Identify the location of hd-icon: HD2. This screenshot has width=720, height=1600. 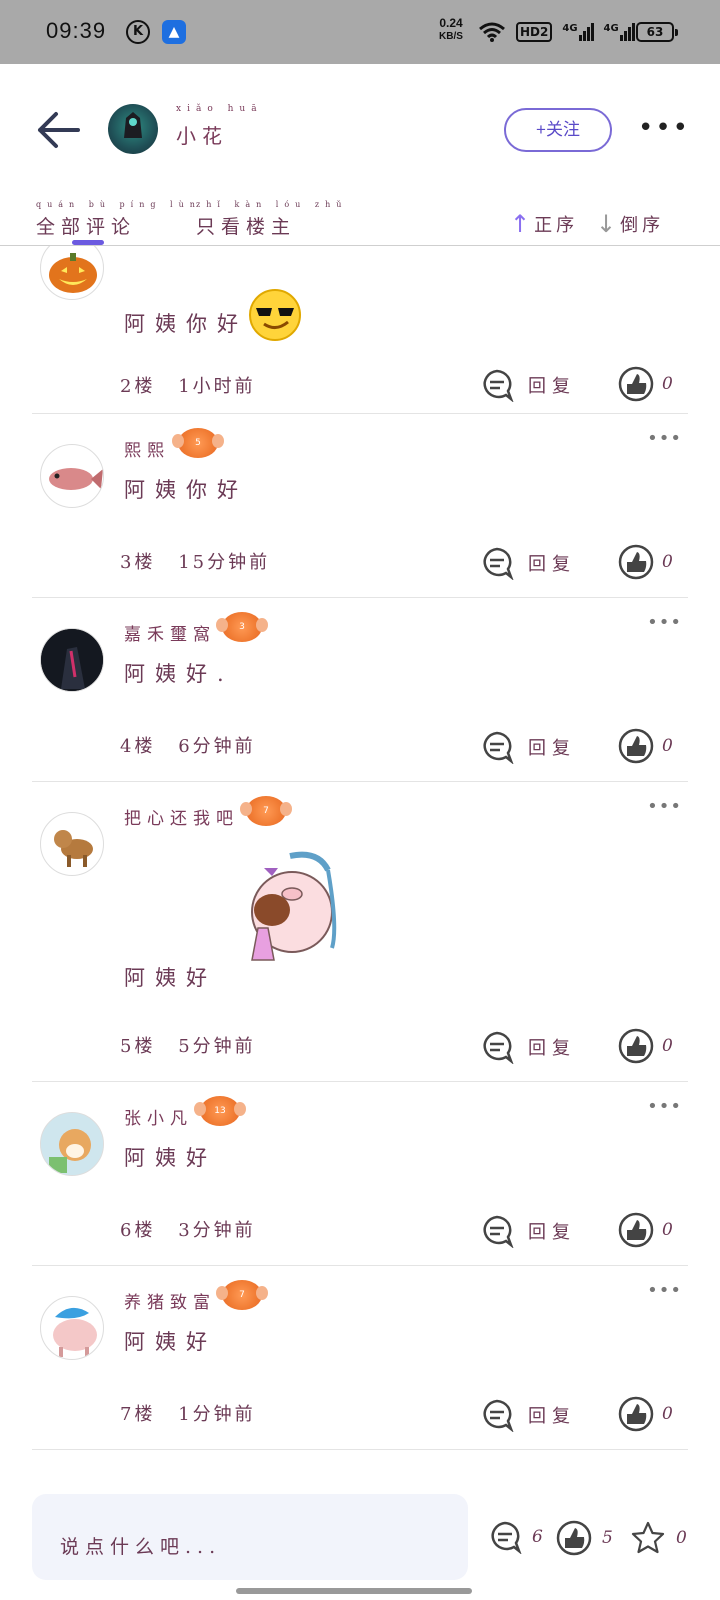
(534, 32).